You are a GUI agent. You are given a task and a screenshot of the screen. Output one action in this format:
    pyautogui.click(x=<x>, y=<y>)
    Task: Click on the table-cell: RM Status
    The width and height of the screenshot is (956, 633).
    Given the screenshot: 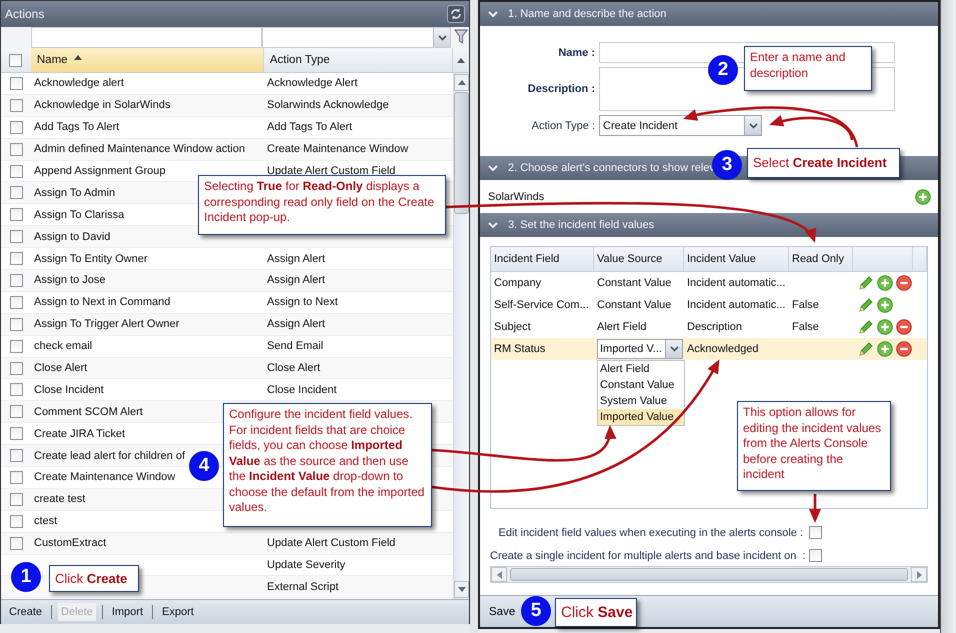 What is the action you would take?
    pyautogui.click(x=520, y=349)
    